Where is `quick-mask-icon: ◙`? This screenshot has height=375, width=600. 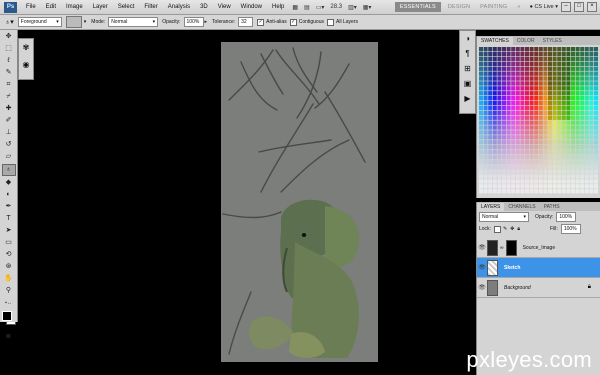
quick-mask-icon: ◙ is located at coordinates (9, 337).